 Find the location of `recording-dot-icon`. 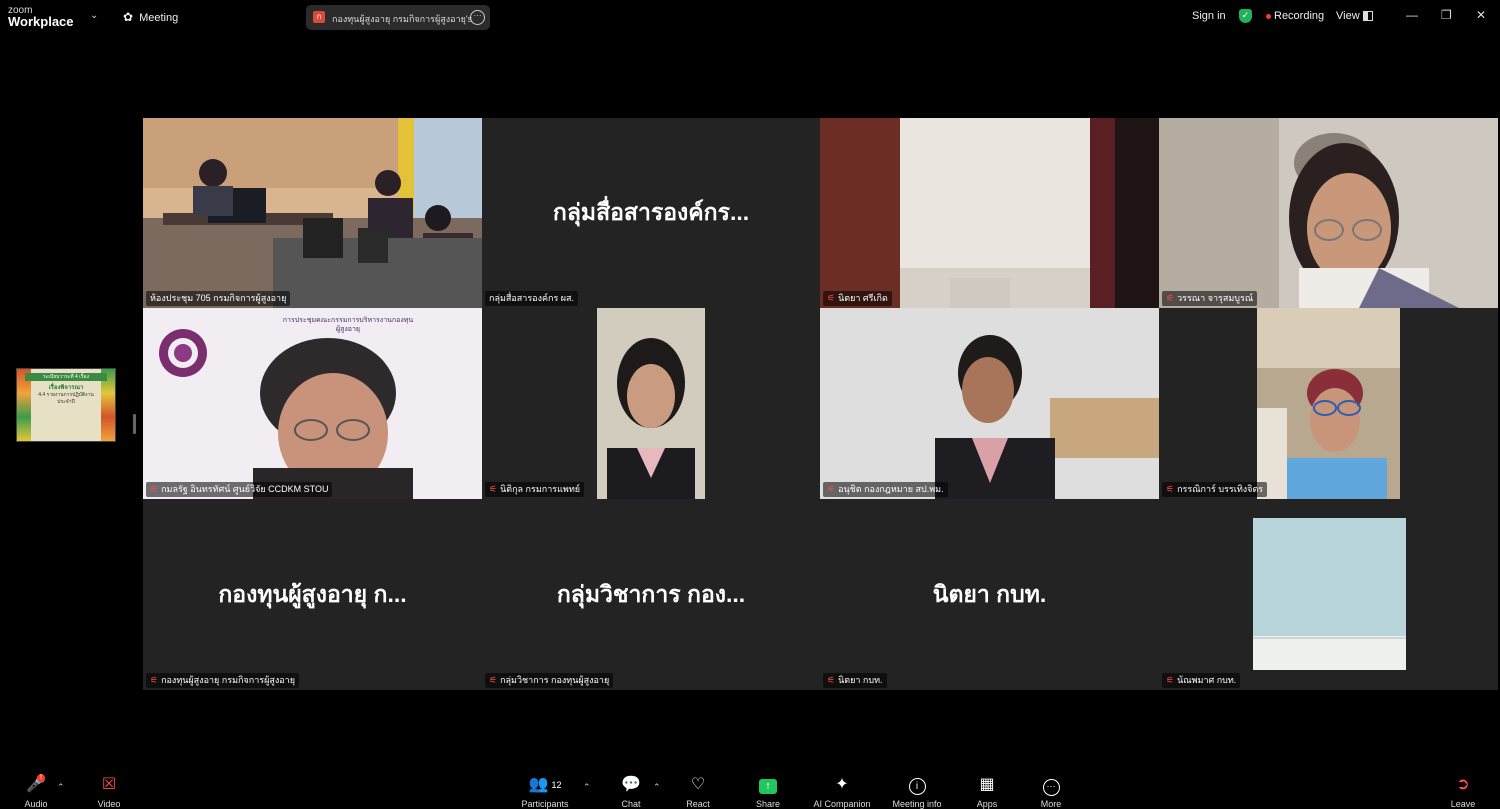

recording-dot-icon is located at coordinates (1268, 16).